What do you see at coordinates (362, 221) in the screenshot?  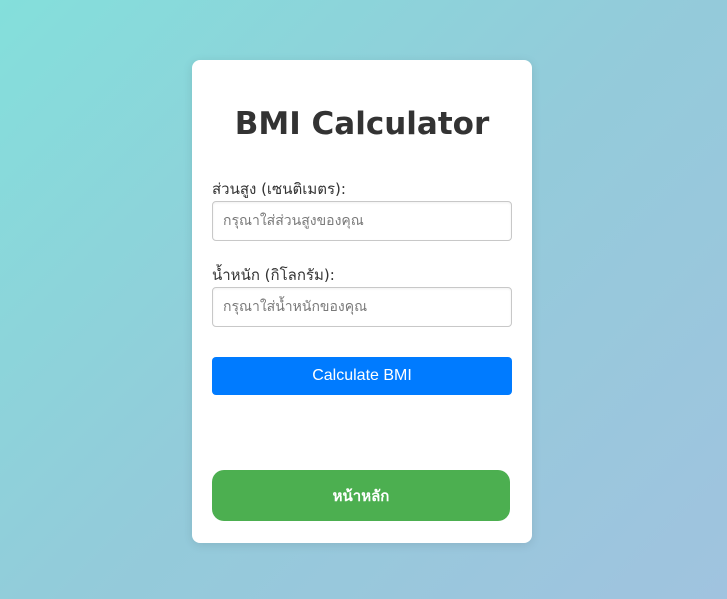 I see `height-input` at bounding box center [362, 221].